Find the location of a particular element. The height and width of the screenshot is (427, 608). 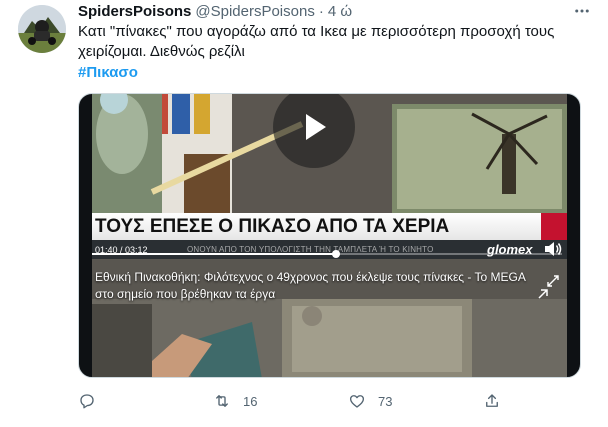

retweet-button: 16 is located at coordinates (235, 401).